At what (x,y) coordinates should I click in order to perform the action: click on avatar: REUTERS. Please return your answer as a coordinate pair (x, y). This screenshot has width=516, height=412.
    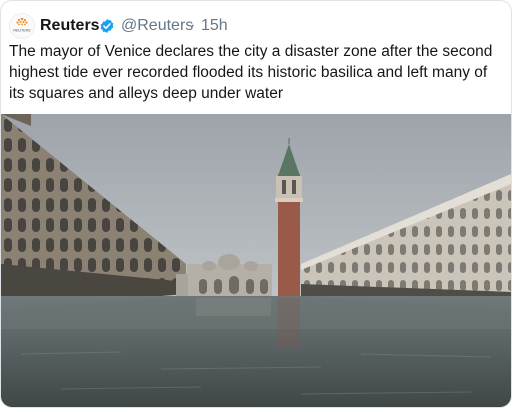
    Looking at the image, I should click on (22, 26).